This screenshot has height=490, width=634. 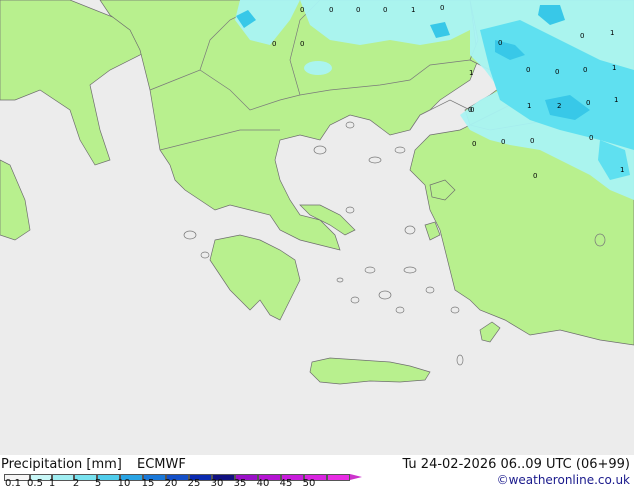 I want to click on legend-title: Precipitation [mm], so click(x=61, y=464).